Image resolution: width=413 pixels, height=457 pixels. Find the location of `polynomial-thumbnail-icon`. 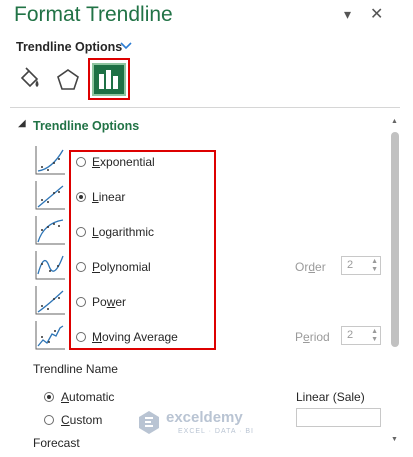

polynomial-thumbnail-icon is located at coordinates (50, 265).